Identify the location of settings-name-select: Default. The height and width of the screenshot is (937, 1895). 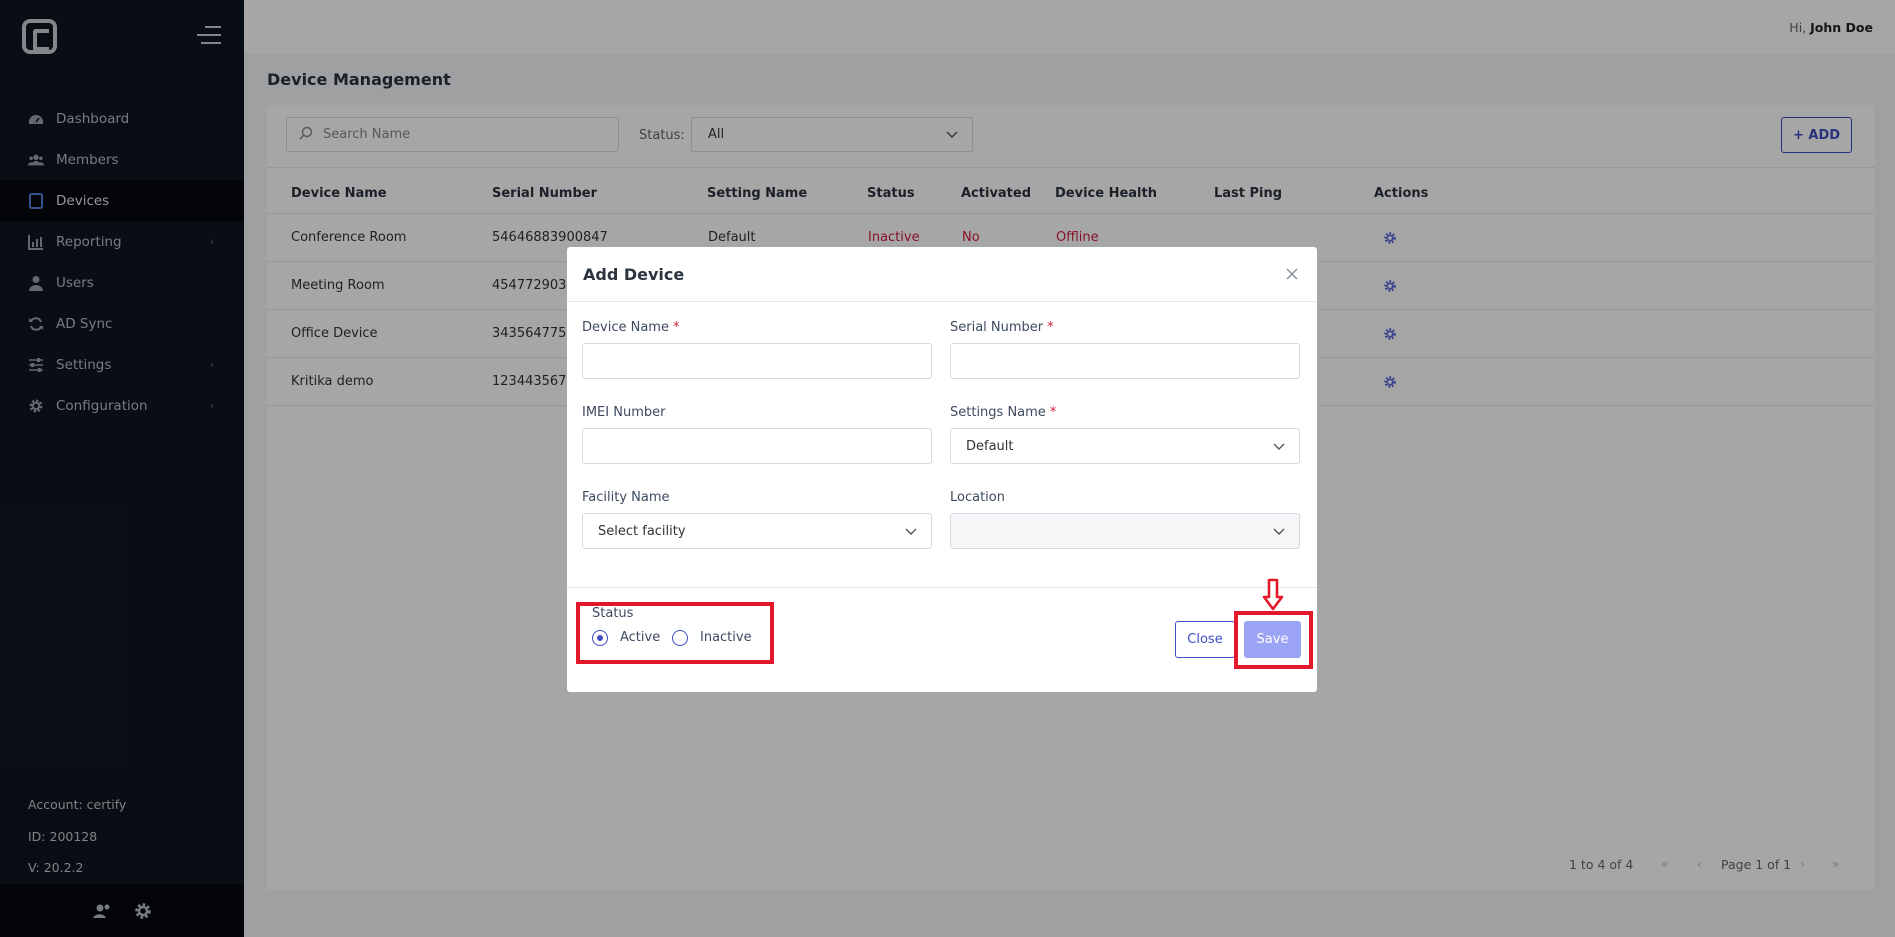
(1125, 446).